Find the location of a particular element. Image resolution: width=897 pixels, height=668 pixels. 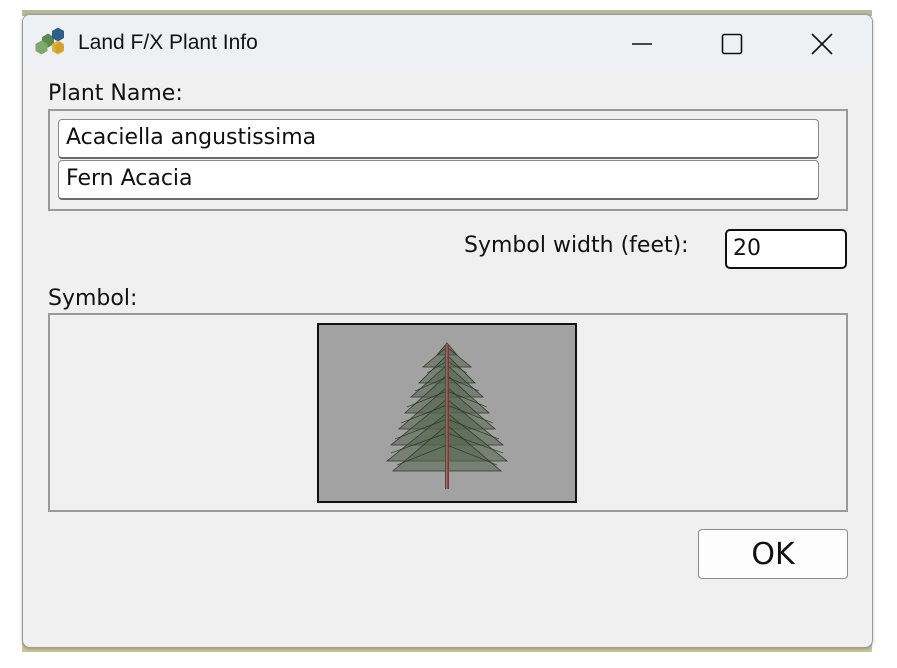

ok-button: OK is located at coordinates (773, 554).